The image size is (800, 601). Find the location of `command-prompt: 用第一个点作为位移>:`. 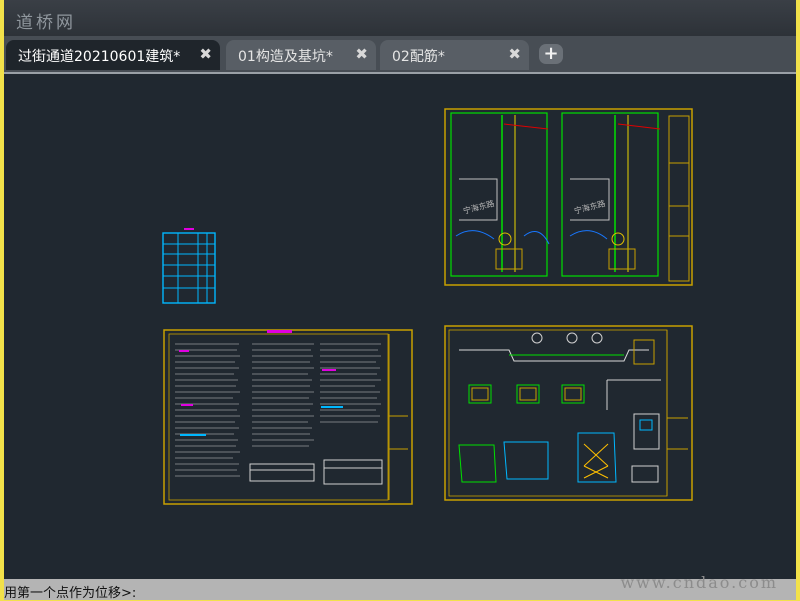

command-prompt: 用第一个点作为位移>: is located at coordinates (70, 591).